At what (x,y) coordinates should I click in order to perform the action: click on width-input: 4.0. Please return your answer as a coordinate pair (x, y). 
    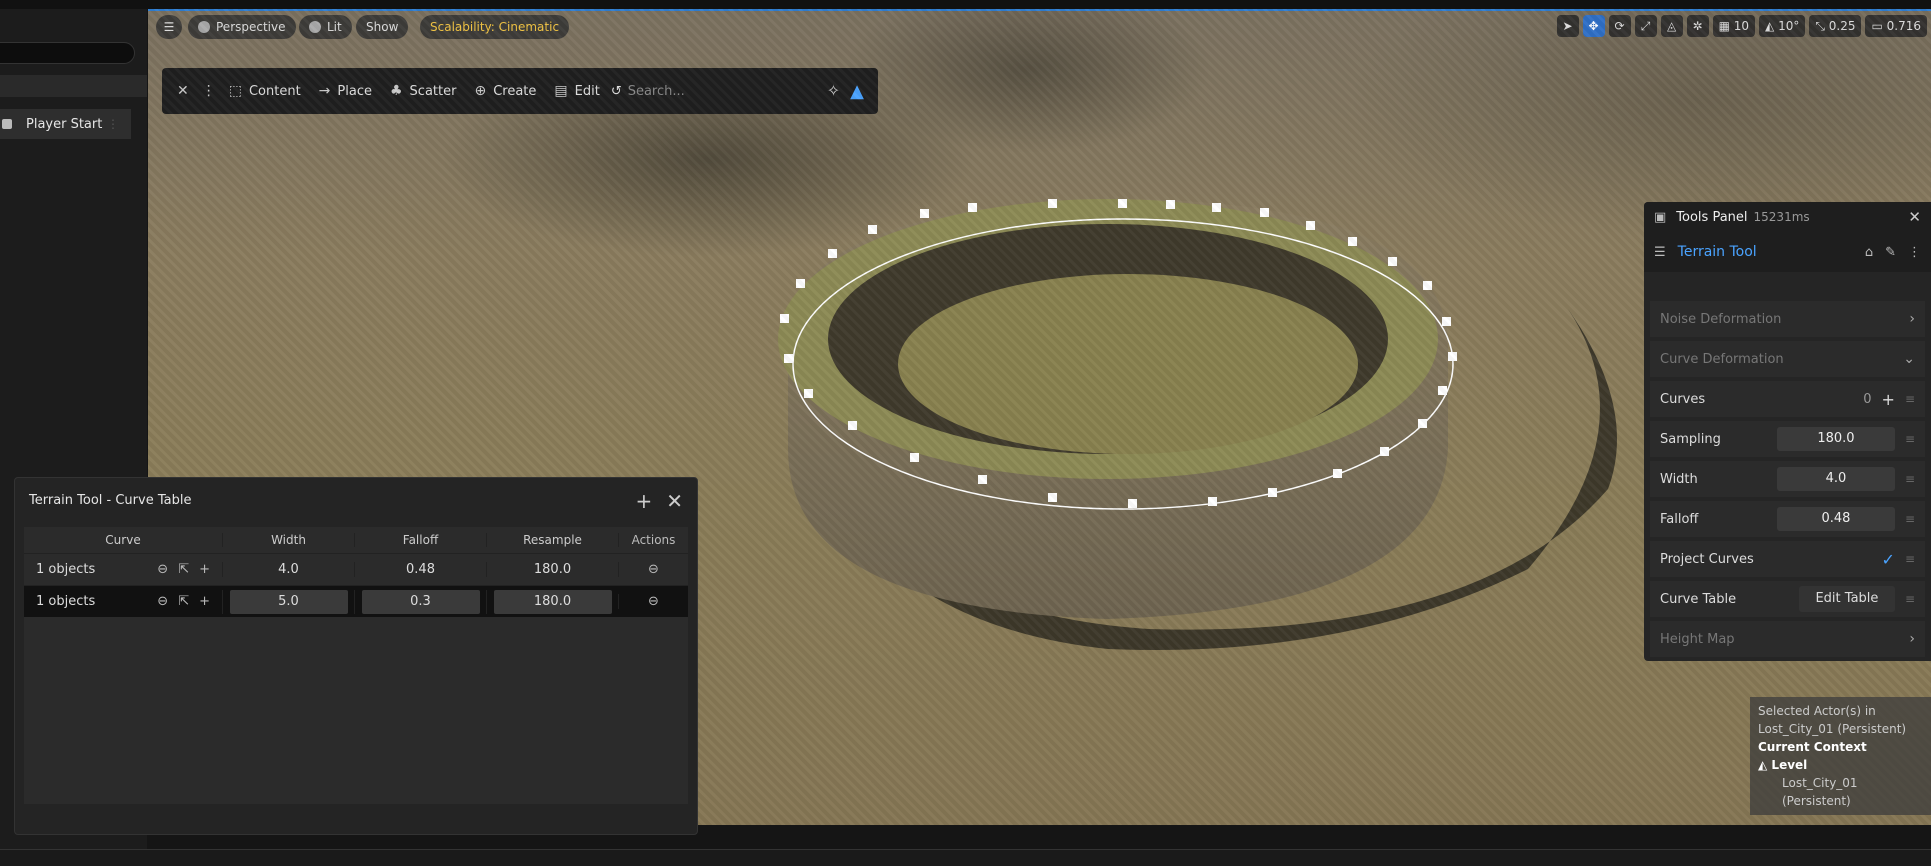
    Looking at the image, I should click on (1835, 479).